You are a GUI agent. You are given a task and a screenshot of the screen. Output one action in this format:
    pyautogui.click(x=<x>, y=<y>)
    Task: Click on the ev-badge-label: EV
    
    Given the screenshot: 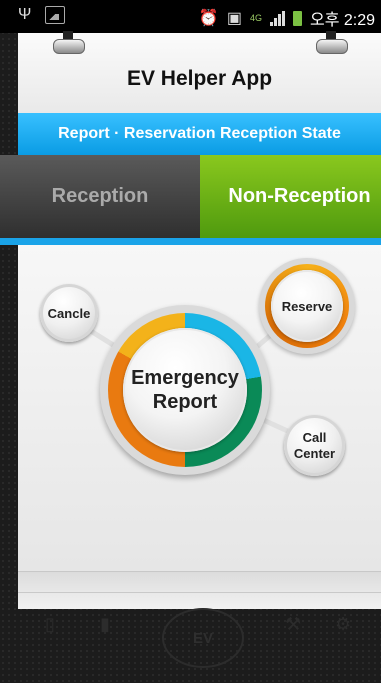 What is the action you would take?
    pyautogui.click(x=202, y=638)
    